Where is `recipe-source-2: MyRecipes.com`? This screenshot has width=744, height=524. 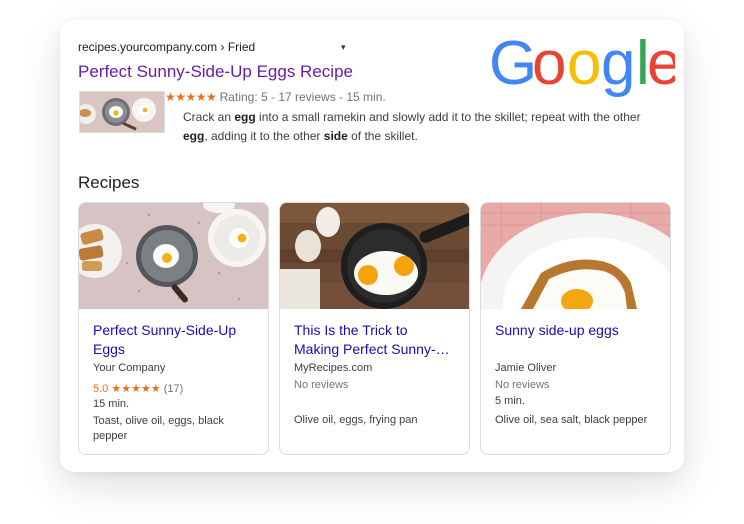
recipe-source-2: MyRecipes.com is located at coordinates (333, 368).